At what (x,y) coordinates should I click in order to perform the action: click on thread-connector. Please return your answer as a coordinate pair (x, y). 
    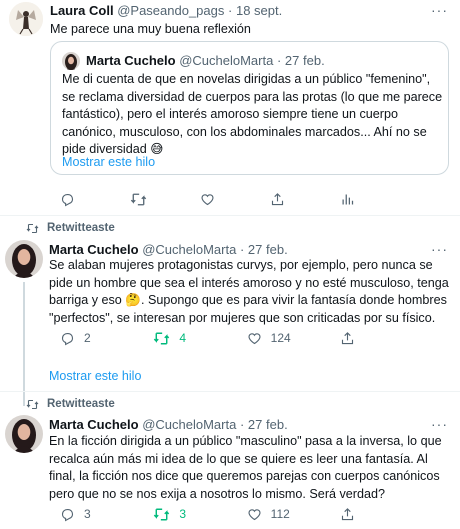
    Looking at the image, I should click on (24, 344).